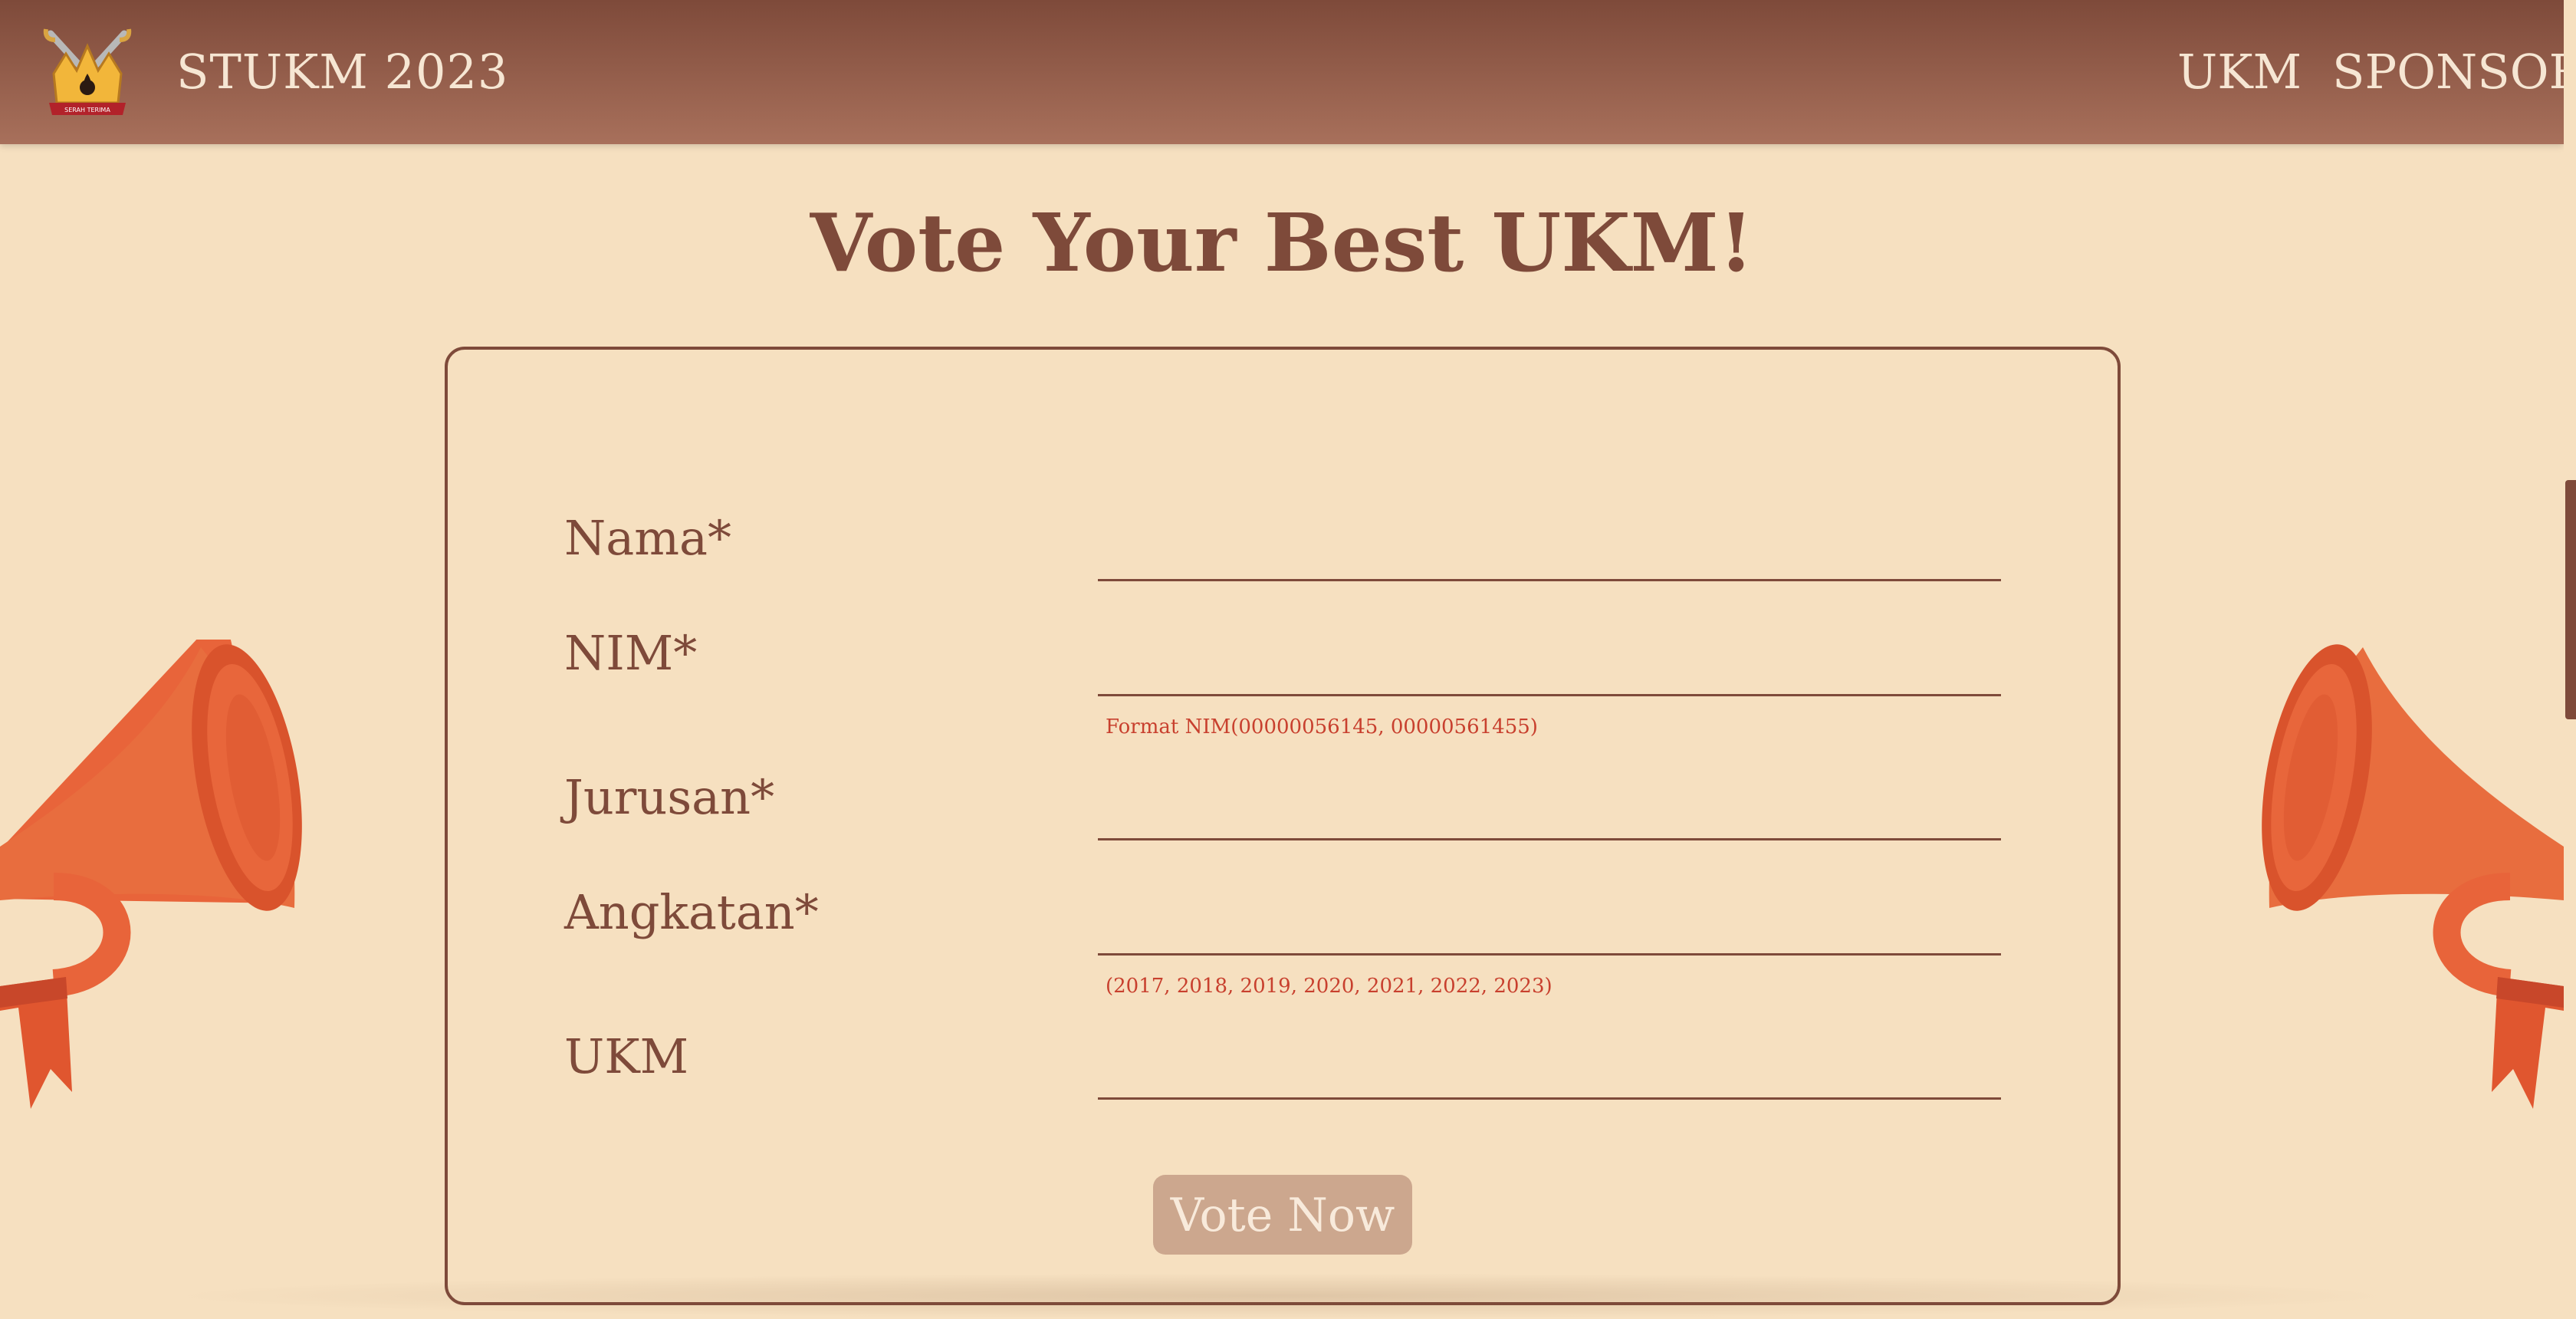 This screenshot has width=2576, height=1319. What do you see at coordinates (631, 653) in the screenshot?
I see `nim-label: NIM*` at bounding box center [631, 653].